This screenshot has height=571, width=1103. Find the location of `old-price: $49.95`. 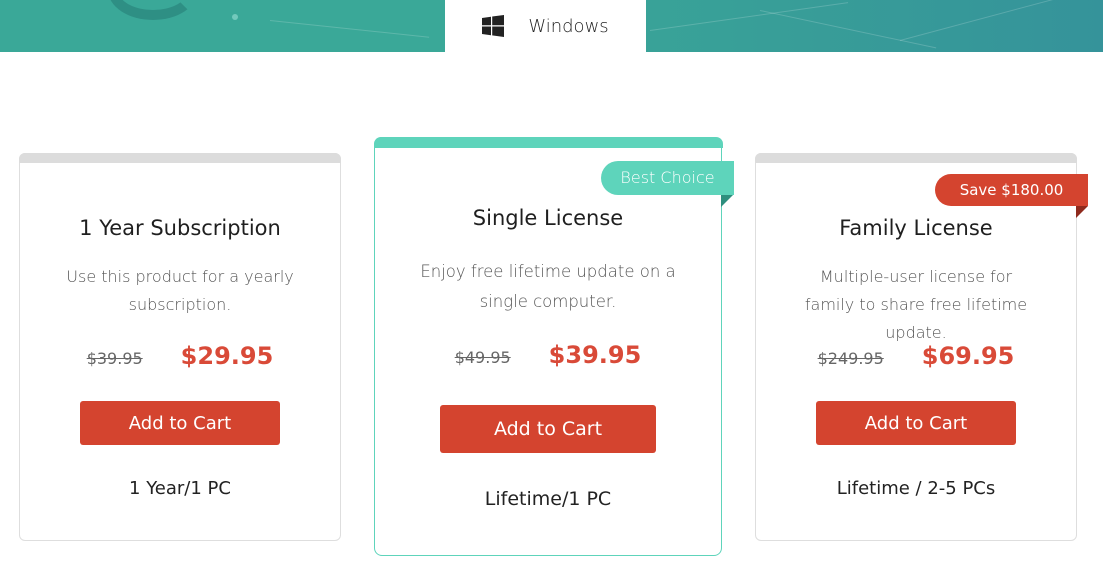

old-price: $49.95 is located at coordinates (482, 357).